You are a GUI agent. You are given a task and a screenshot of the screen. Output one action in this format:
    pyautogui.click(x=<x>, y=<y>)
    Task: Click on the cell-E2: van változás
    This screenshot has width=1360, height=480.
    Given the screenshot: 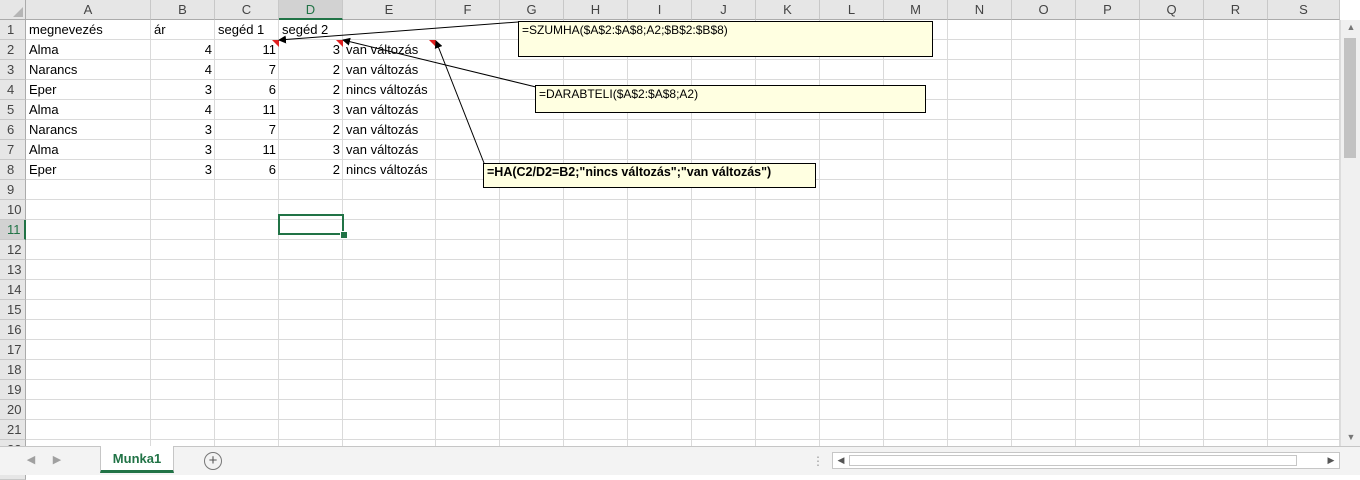 What is the action you would take?
    pyautogui.click(x=389, y=50)
    